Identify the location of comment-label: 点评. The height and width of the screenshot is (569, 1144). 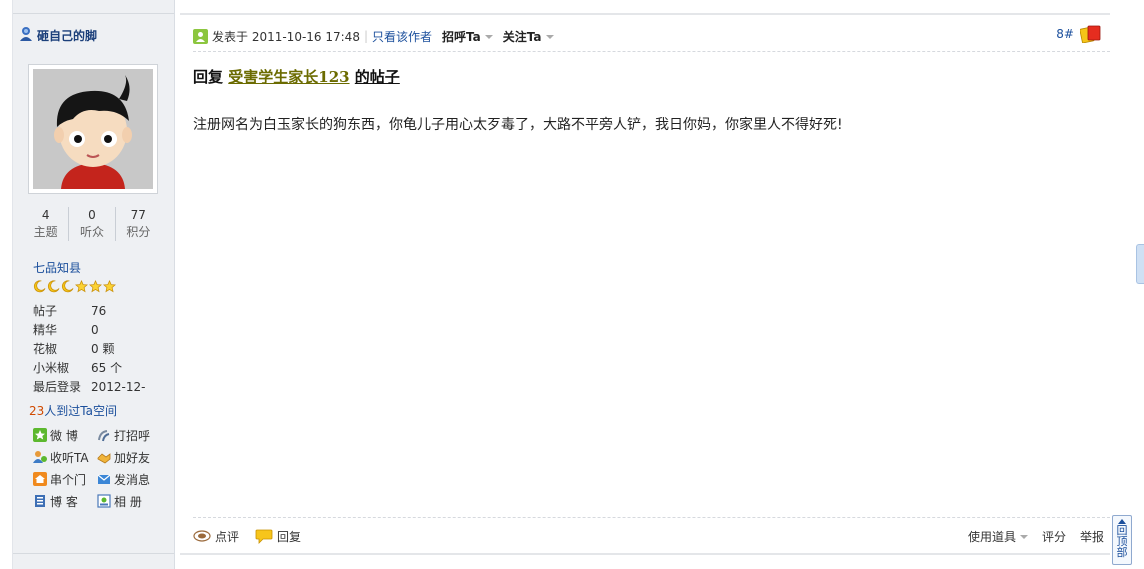
(227, 536).